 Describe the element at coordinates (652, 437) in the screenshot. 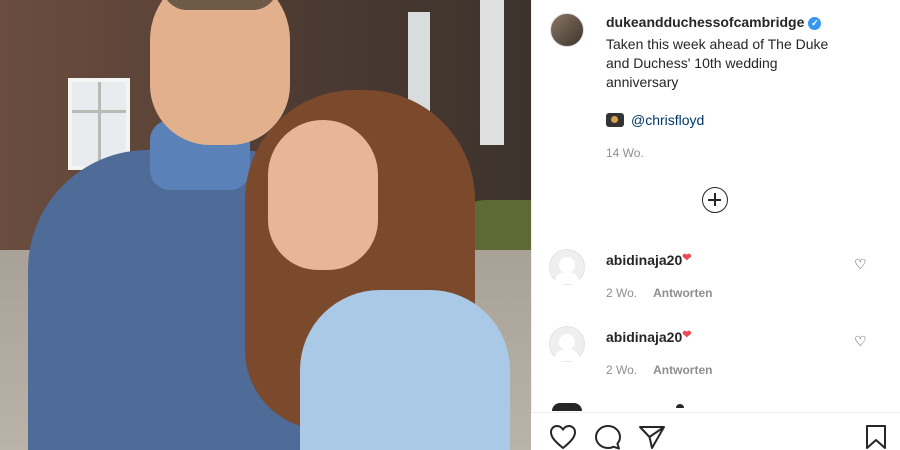

I see `paper-plane-icon` at that location.